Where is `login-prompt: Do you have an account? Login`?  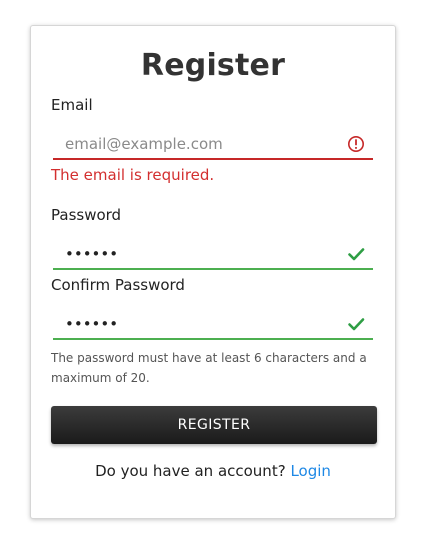 login-prompt: Do you have an account? Login is located at coordinates (213, 471).